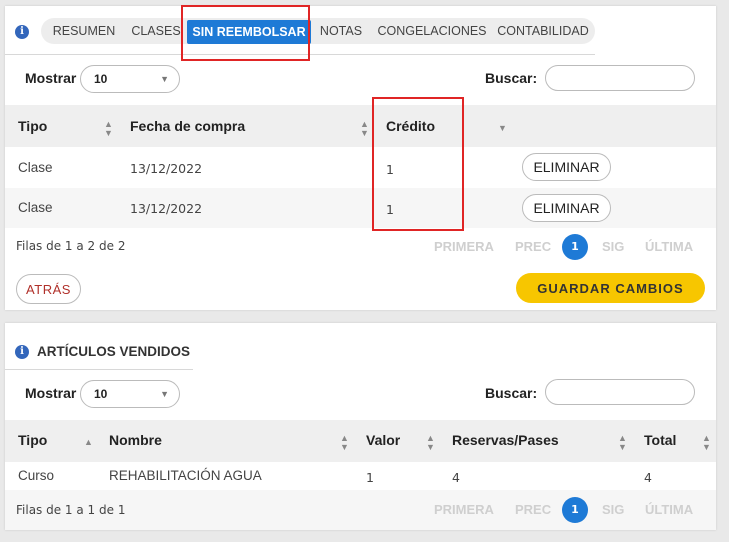 The height and width of the screenshot is (542, 729). I want to click on tab-sin-reembolsar: SIN REEMBOLSAR, so click(249, 32).